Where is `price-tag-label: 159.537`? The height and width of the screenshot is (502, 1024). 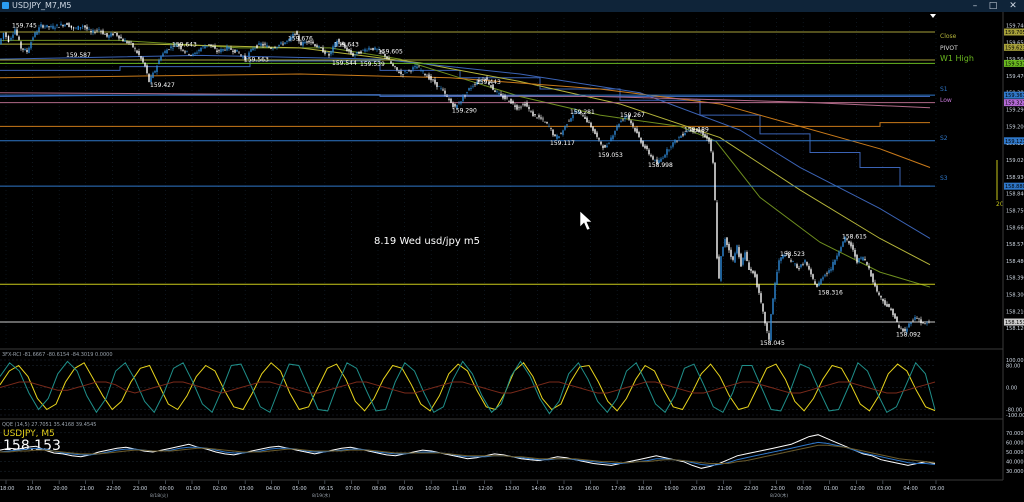 price-tag-label: 159.537 is located at coordinates (1014, 64).